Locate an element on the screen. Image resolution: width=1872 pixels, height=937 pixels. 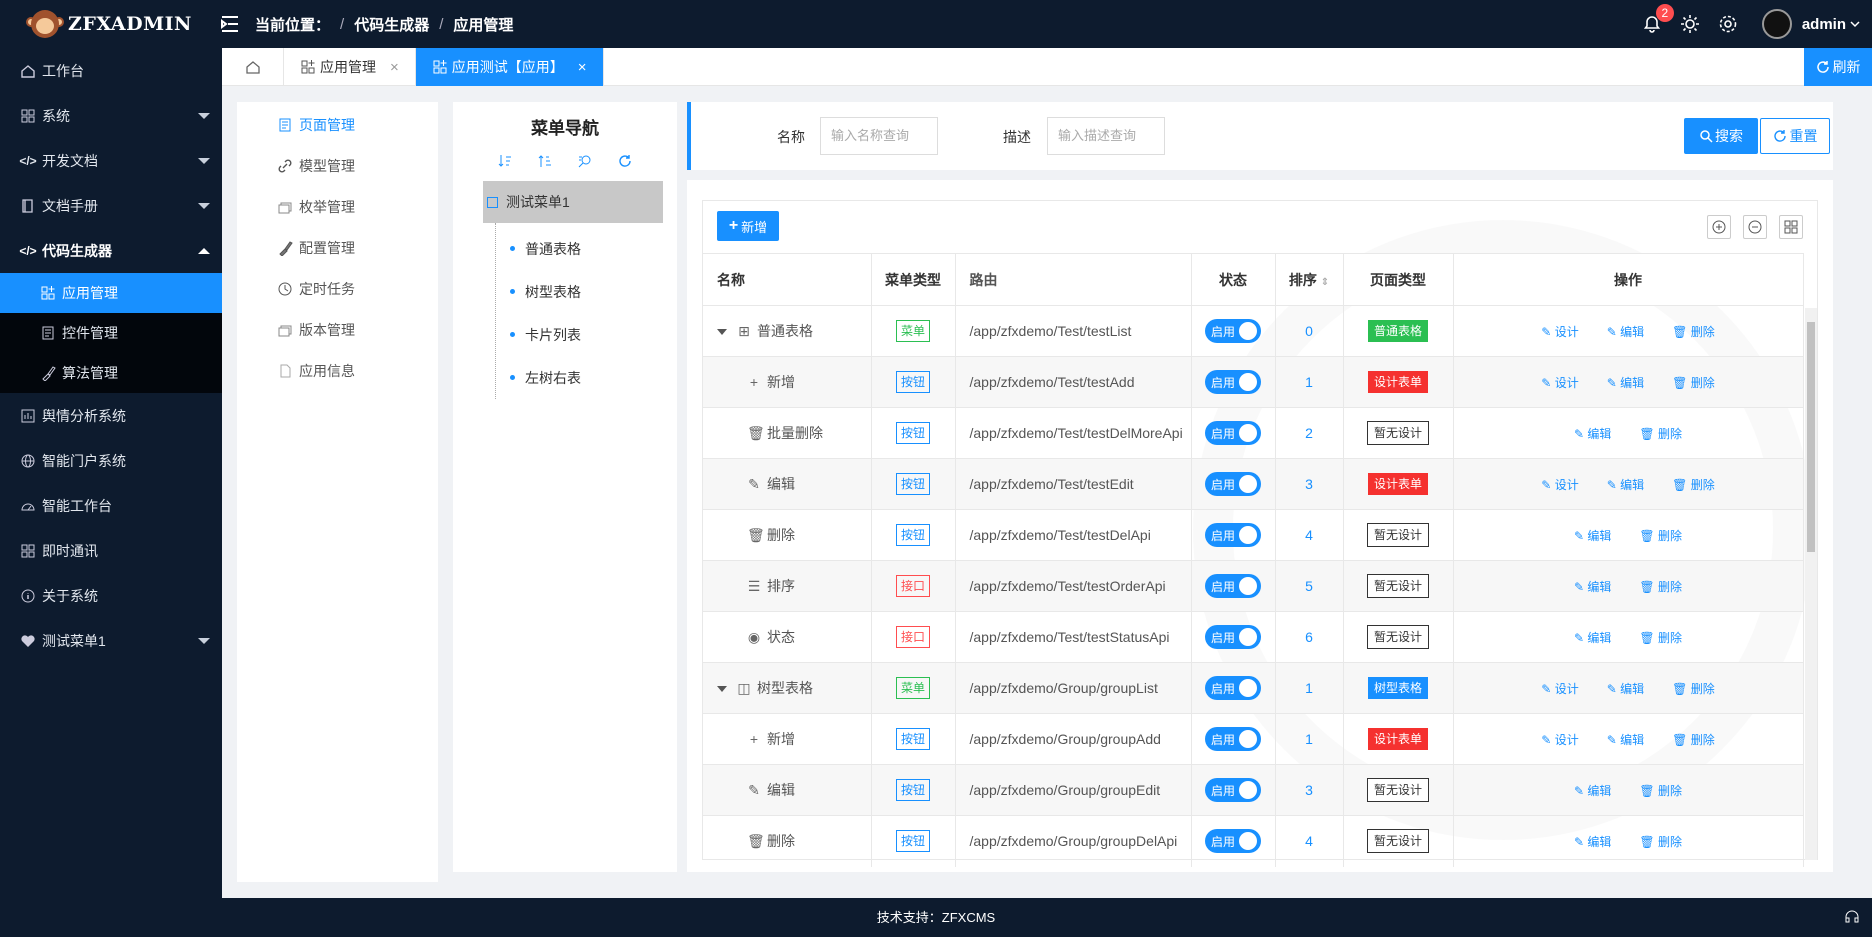
reset-button: 重置 is located at coordinates (1795, 136).